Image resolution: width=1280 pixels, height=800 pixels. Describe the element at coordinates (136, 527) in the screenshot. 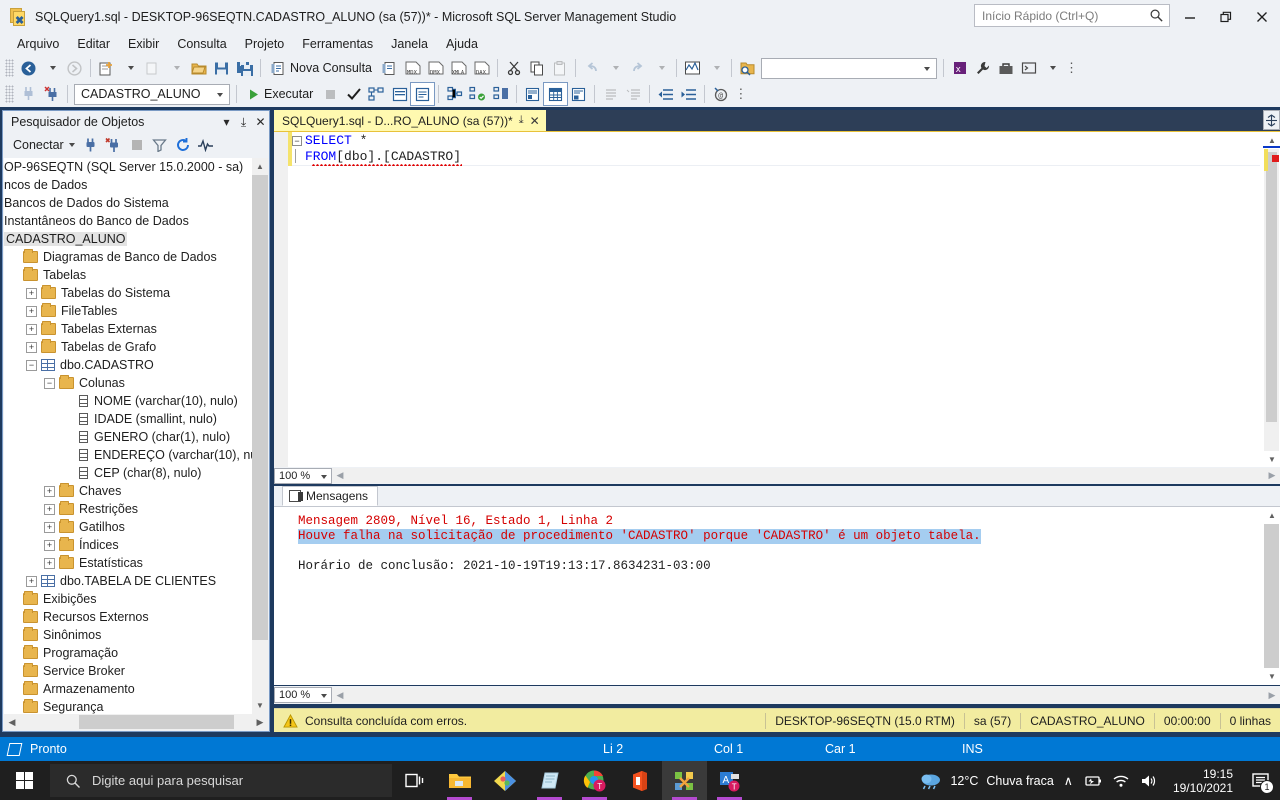

I see `tree-node: + Gatilhos` at that location.